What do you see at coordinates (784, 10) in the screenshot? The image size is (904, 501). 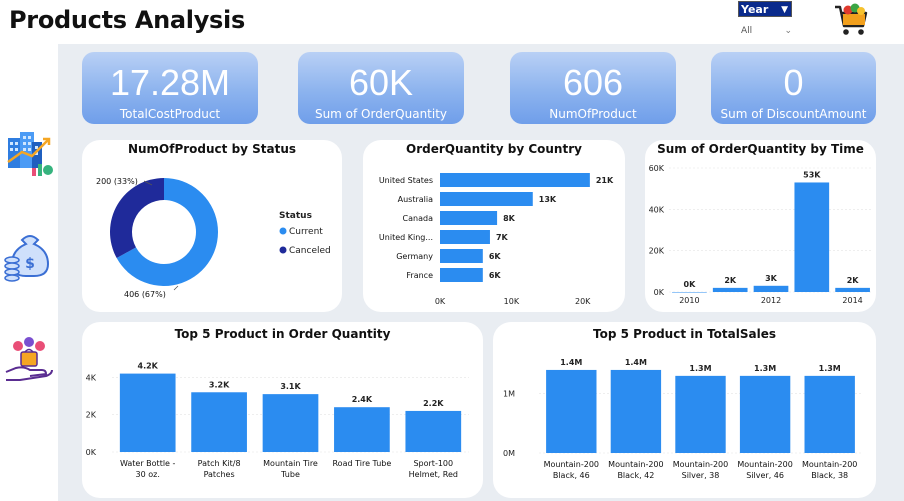 I see `chevron-down-icon: ▼` at bounding box center [784, 10].